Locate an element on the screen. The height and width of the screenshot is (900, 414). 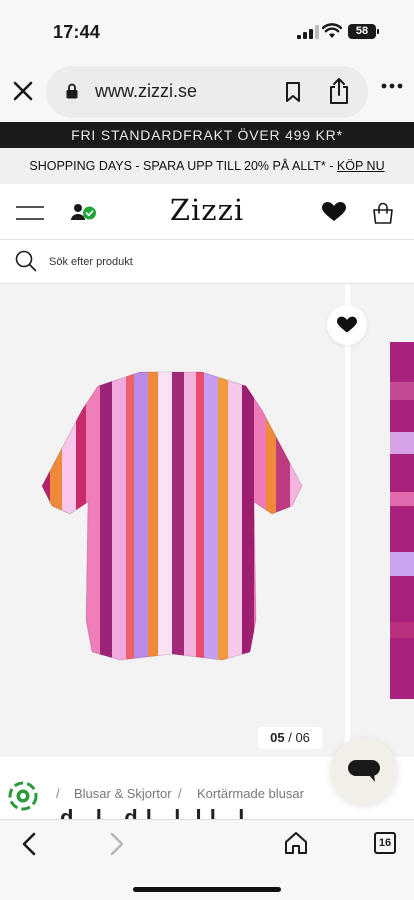
shipping-banner: FRI STANDARDFRAKT ÖVER 499 KR* is located at coordinates (207, 135).